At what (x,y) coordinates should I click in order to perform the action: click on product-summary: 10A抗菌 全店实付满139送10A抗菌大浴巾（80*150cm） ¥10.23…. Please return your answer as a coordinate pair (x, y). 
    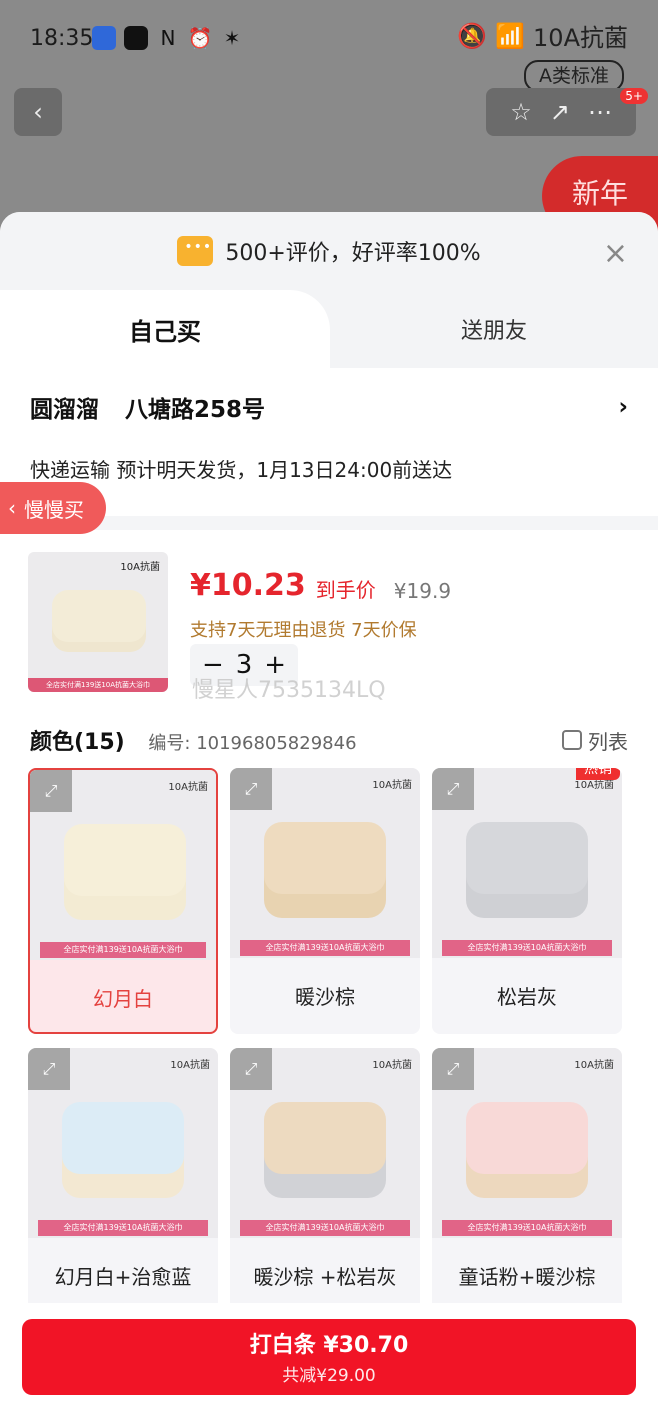
    Looking at the image, I should click on (329, 620).